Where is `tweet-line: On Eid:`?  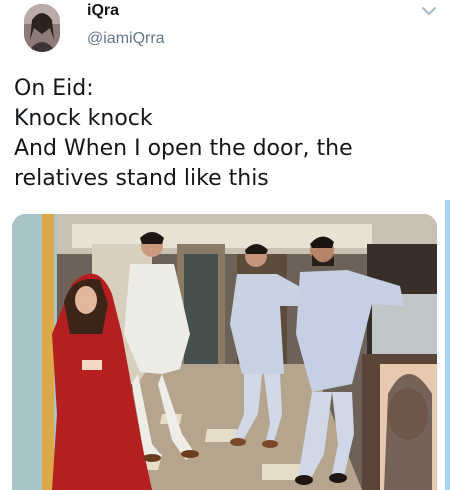
tweet-line: On Eid: is located at coordinates (54, 88).